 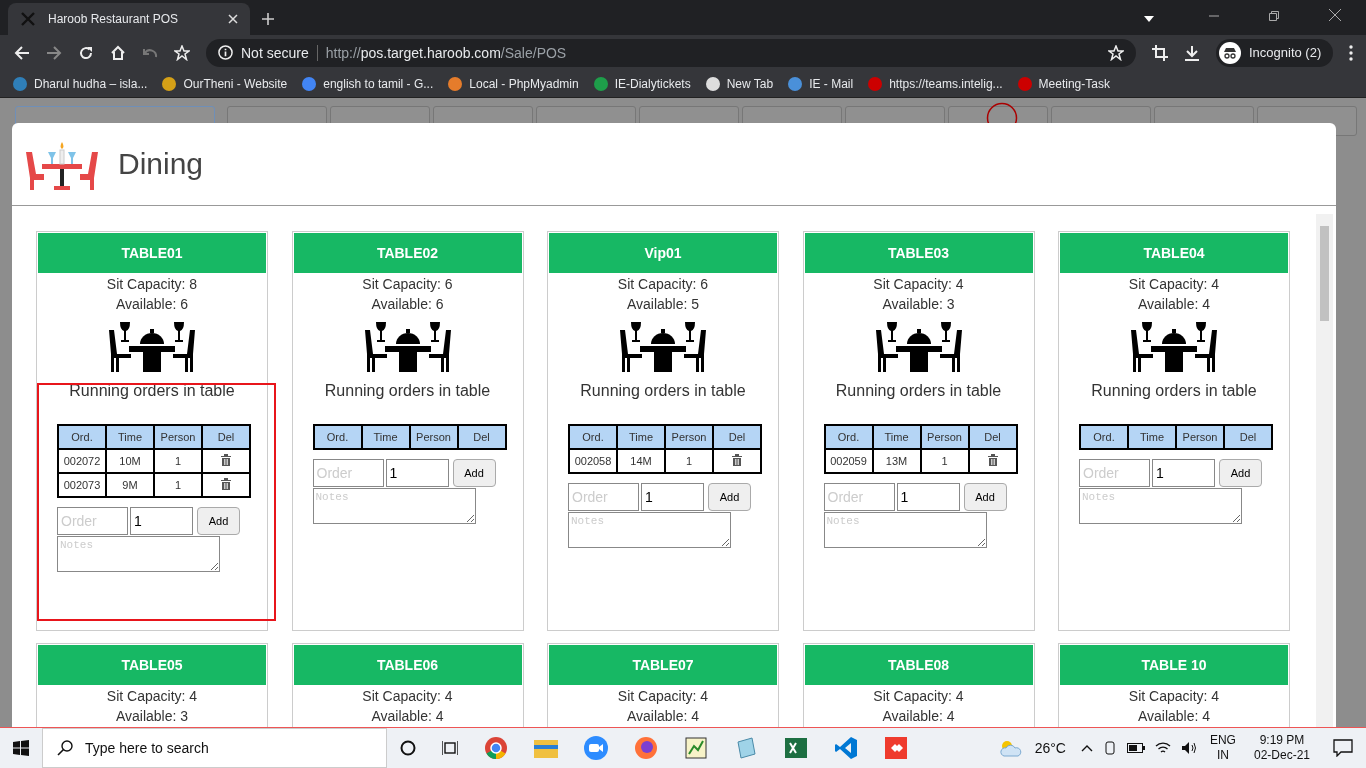 What do you see at coordinates (1086, 748) in the screenshot?
I see `chevron-up-icon` at bounding box center [1086, 748].